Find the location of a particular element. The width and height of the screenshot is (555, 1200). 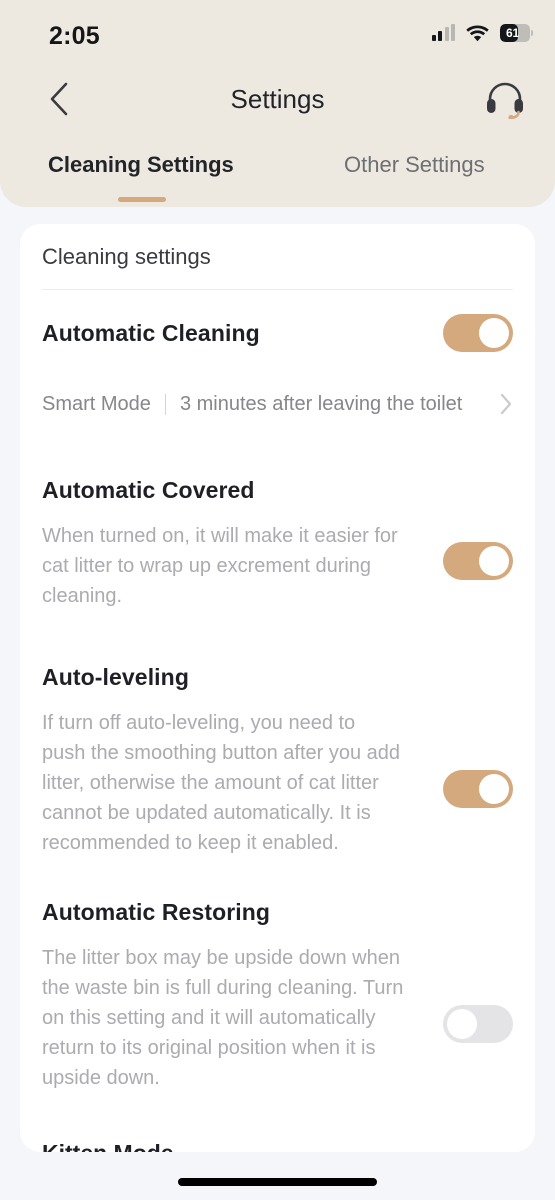

setting-title: Automatic Cleaning is located at coordinates (151, 333).